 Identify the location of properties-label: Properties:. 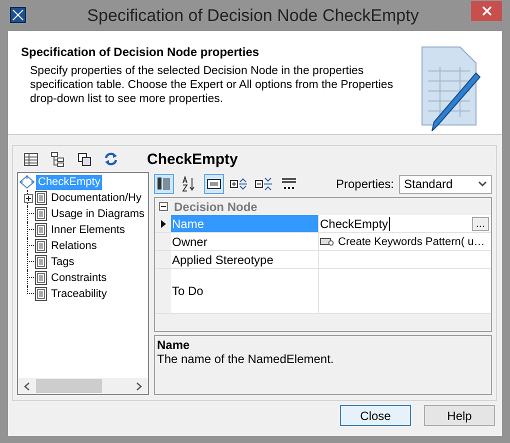
(365, 184).